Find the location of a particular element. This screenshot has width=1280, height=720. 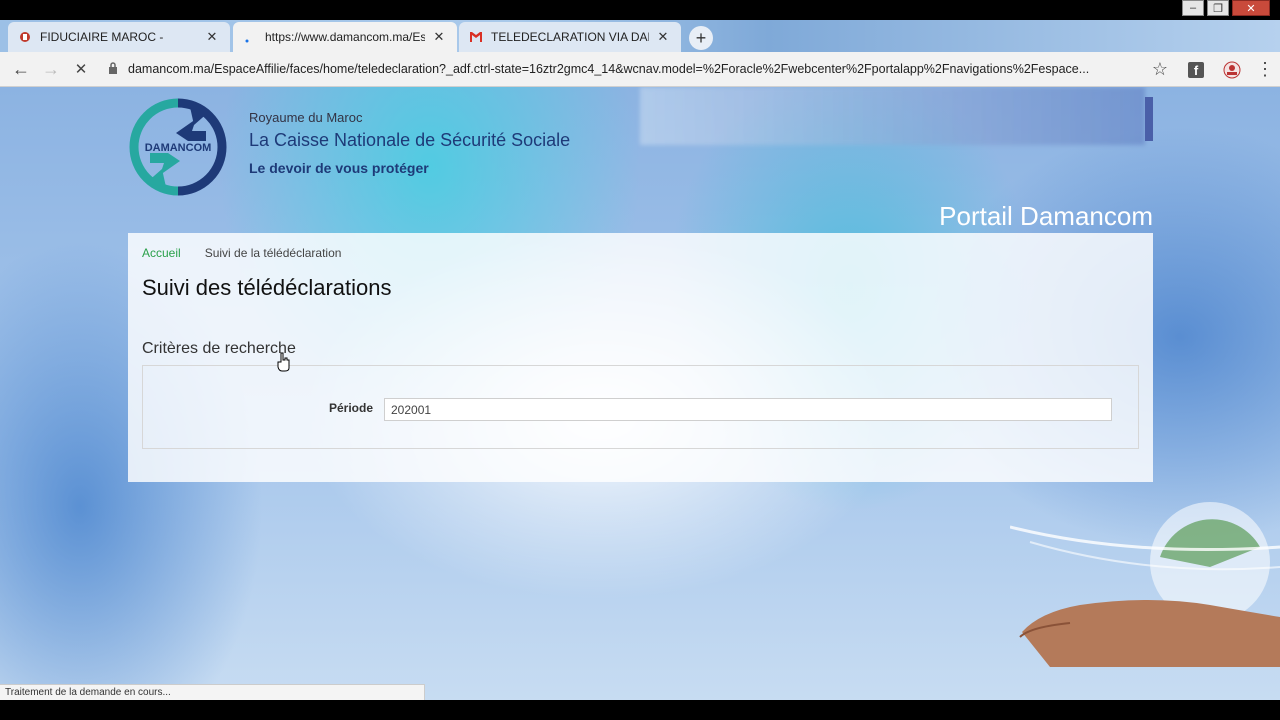

close-window-button: ✕ is located at coordinates (1251, 8).